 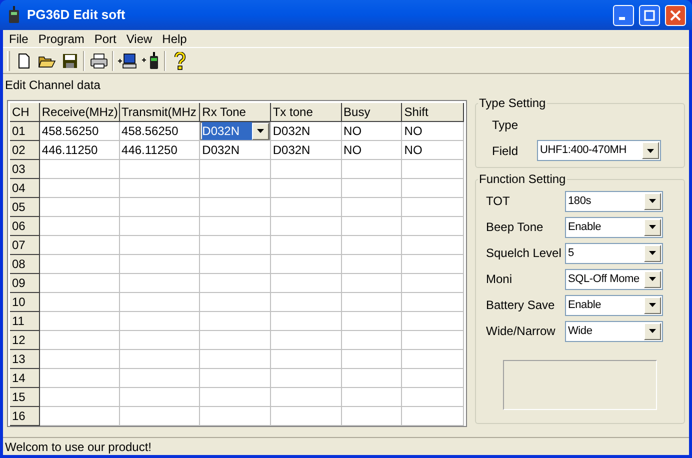 I want to click on group-title: Function Setting, so click(x=522, y=179).